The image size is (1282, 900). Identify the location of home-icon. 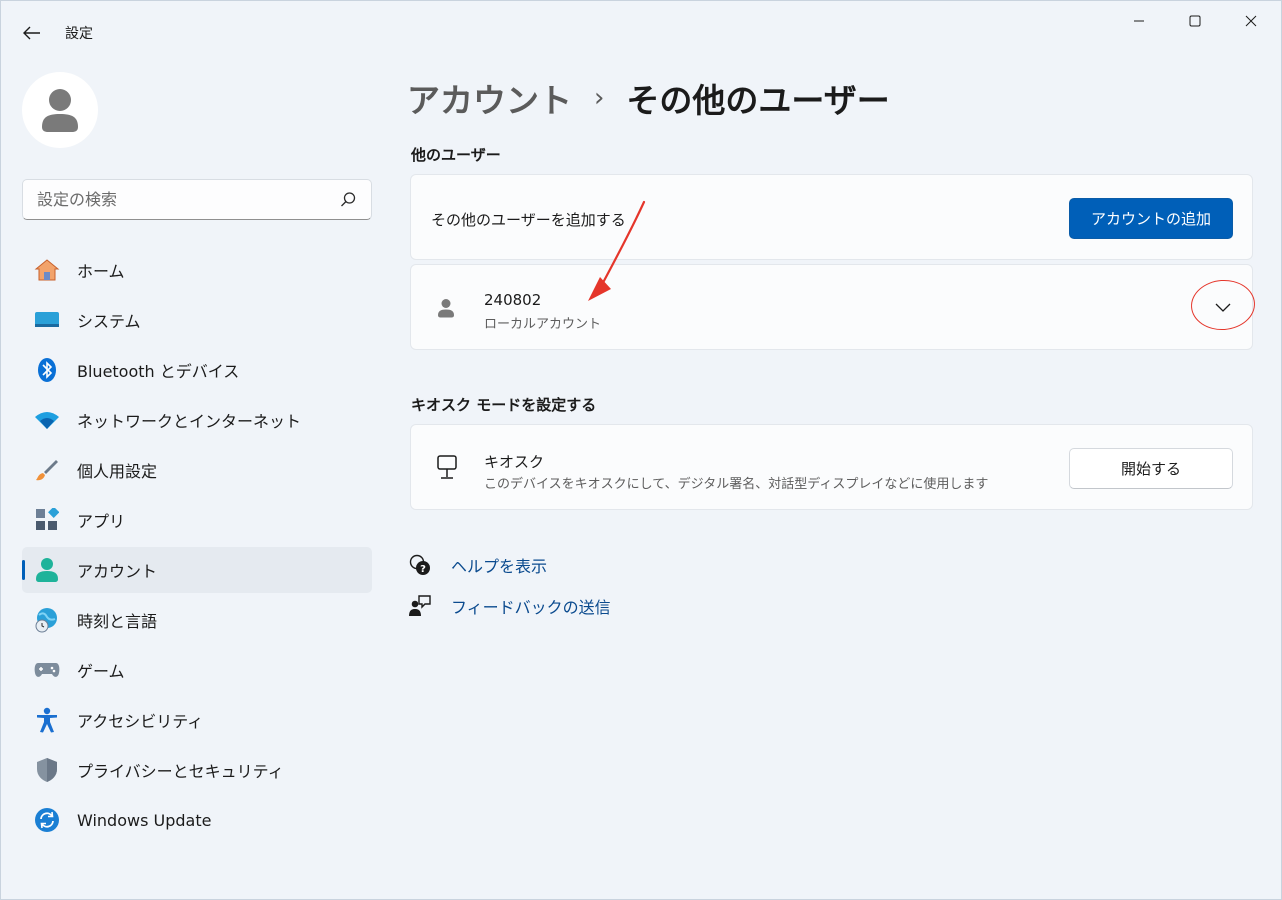
(47, 270).